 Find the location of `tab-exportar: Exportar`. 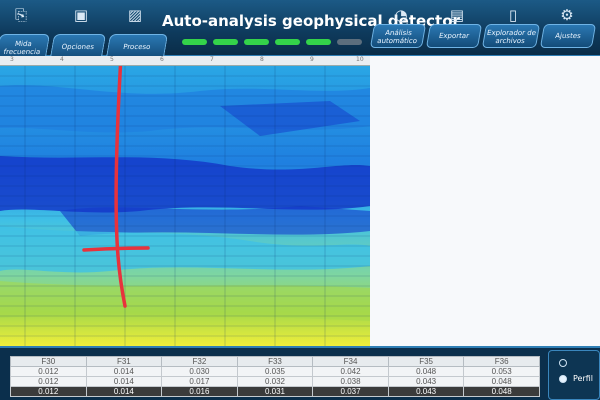

tab-exportar: Exportar is located at coordinates (454, 36).